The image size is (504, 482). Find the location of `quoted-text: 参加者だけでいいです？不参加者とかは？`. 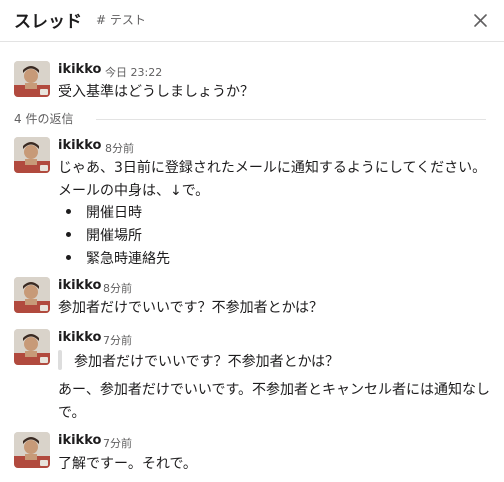

quoted-text: 参加者だけでいいです？不参加者とかは？ is located at coordinates (207, 362).